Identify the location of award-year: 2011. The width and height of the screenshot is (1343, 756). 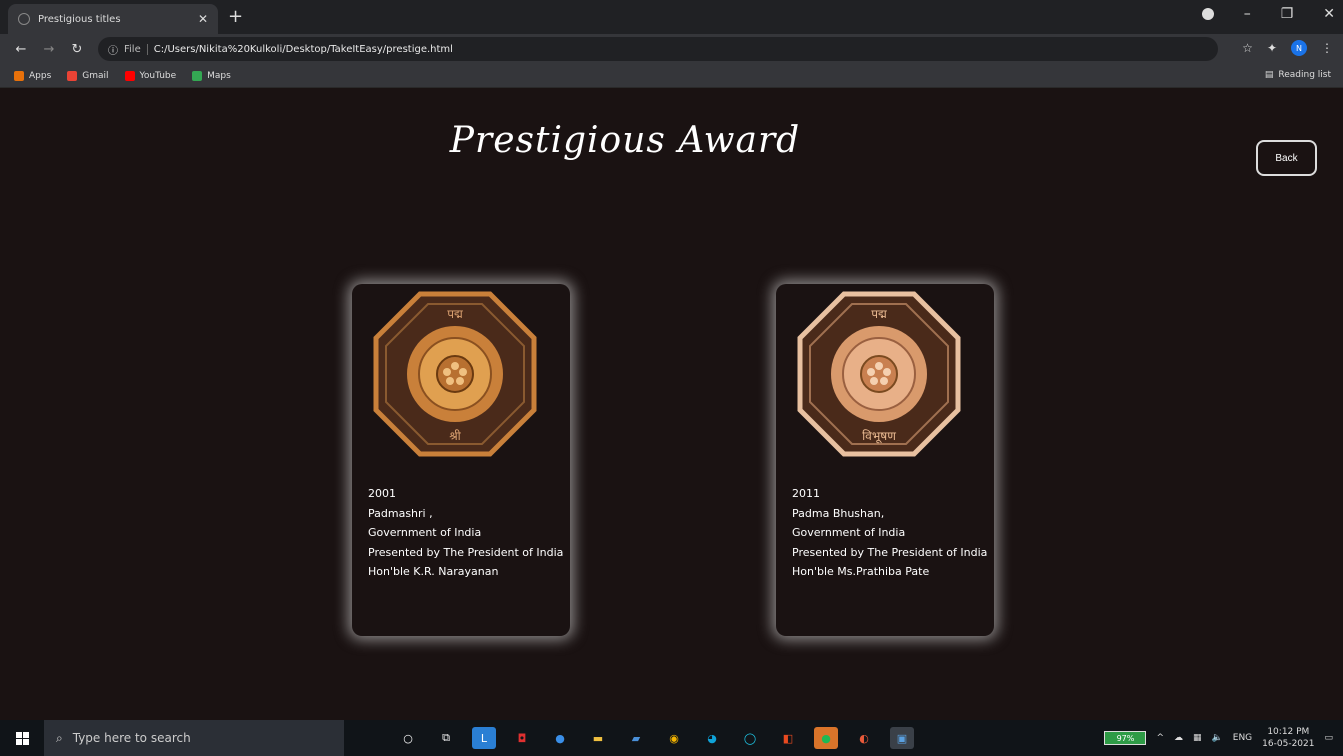
(806, 493).